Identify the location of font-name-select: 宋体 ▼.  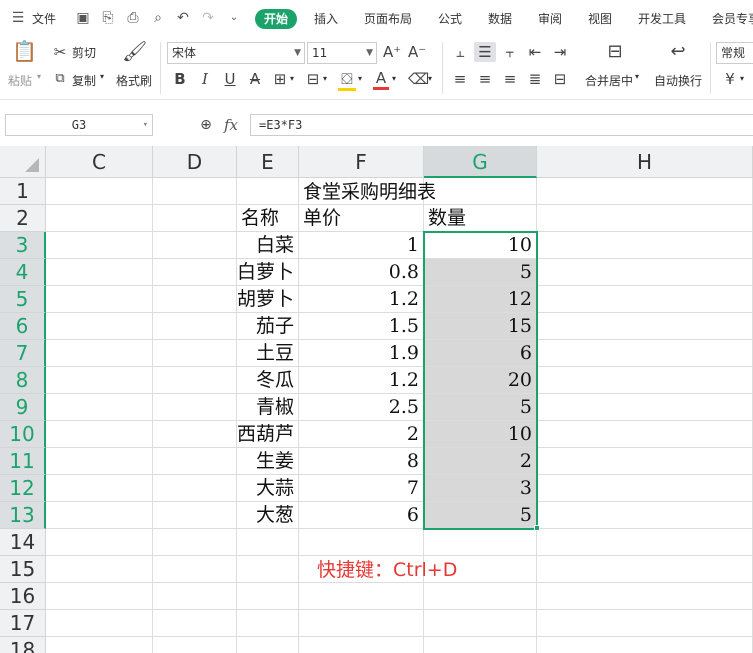
(236, 53).